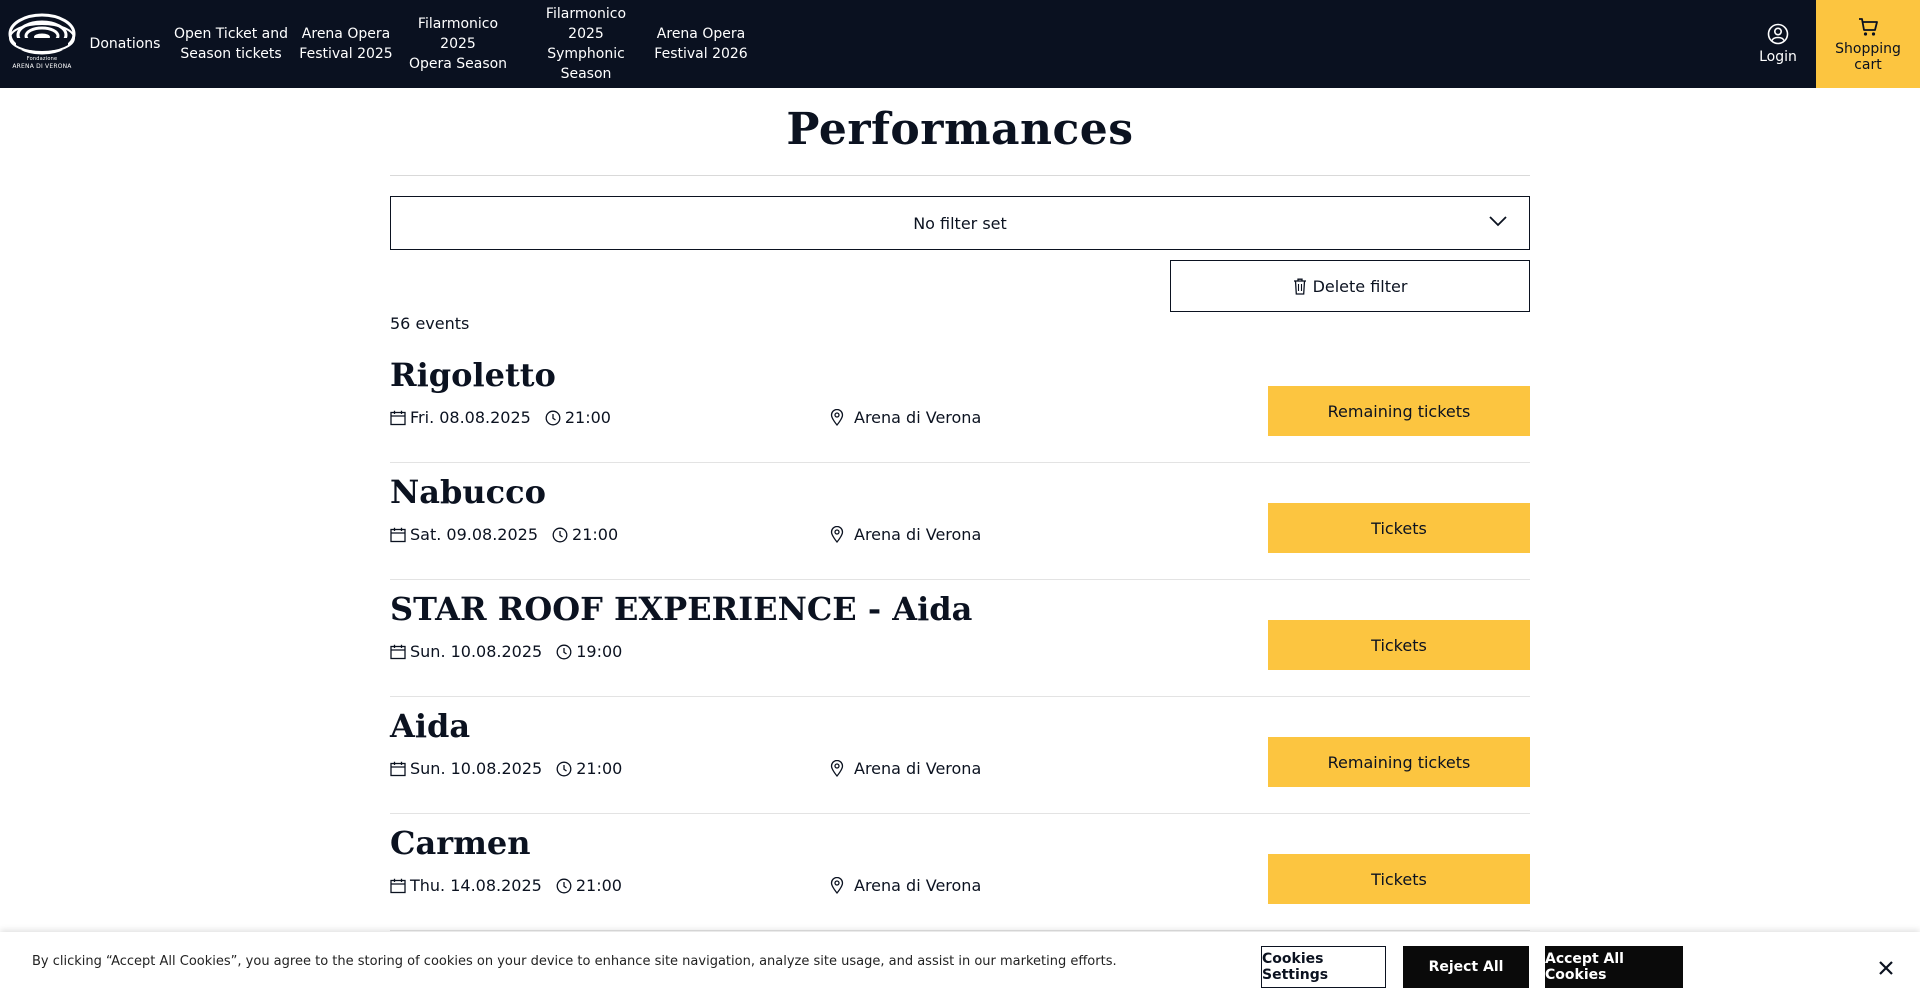 The image size is (1920, 993). What do you see at coordinates (1886, 968) in the screenshot?
I see `close-icon` at bounding box center [1886, 968].